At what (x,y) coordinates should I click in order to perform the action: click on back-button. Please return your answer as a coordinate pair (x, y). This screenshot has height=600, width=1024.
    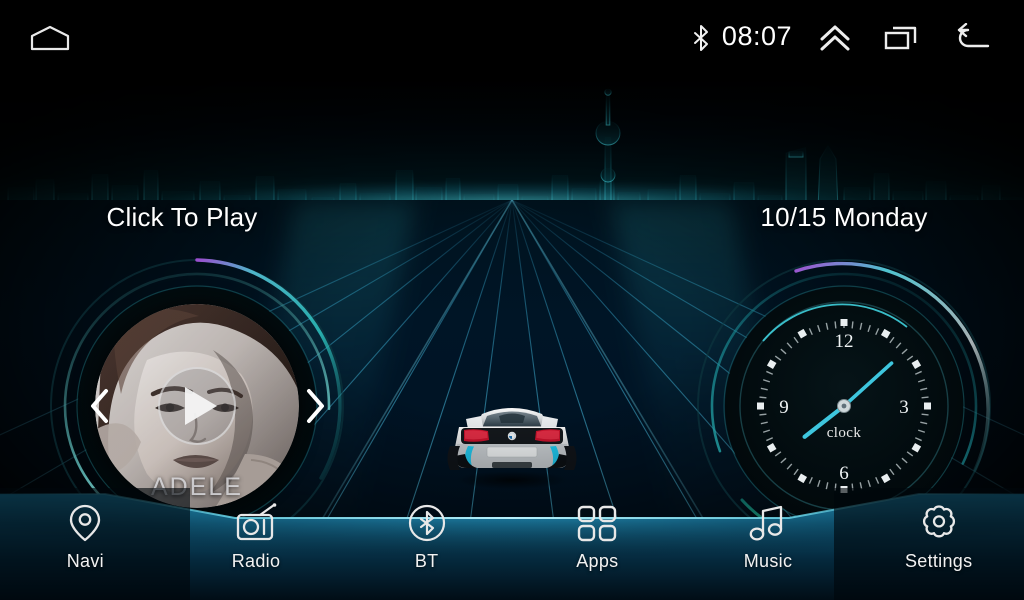
    Looking at the image, I should click on (974, 38).